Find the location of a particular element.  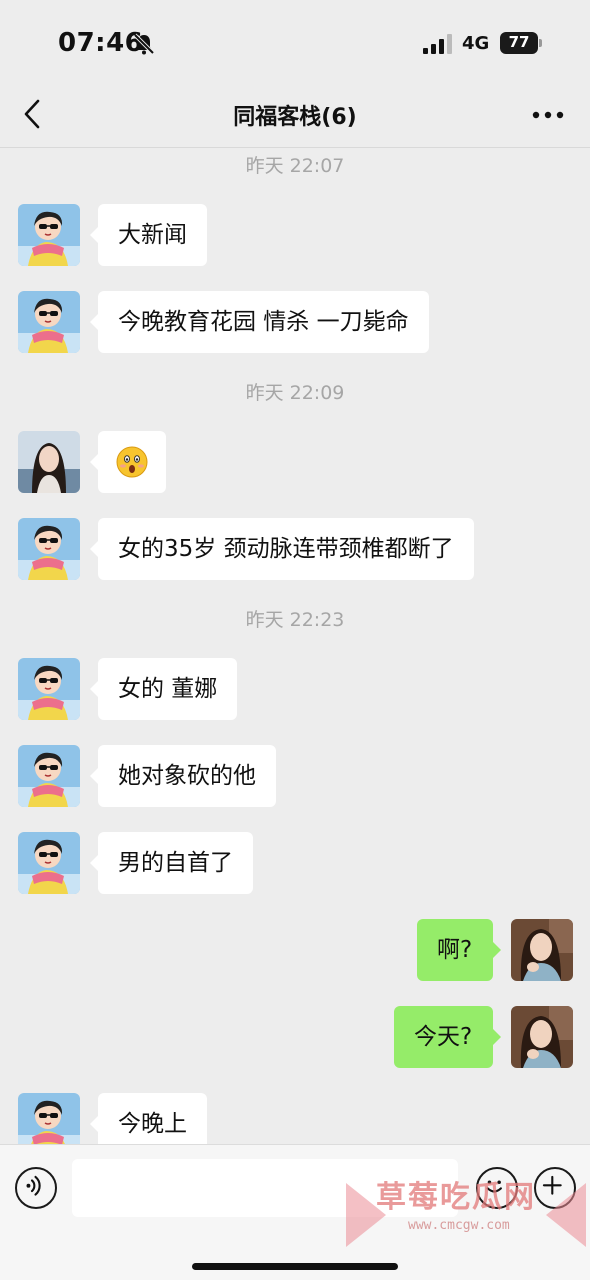

clock: 07:46 is located at coordinates (101, 43).